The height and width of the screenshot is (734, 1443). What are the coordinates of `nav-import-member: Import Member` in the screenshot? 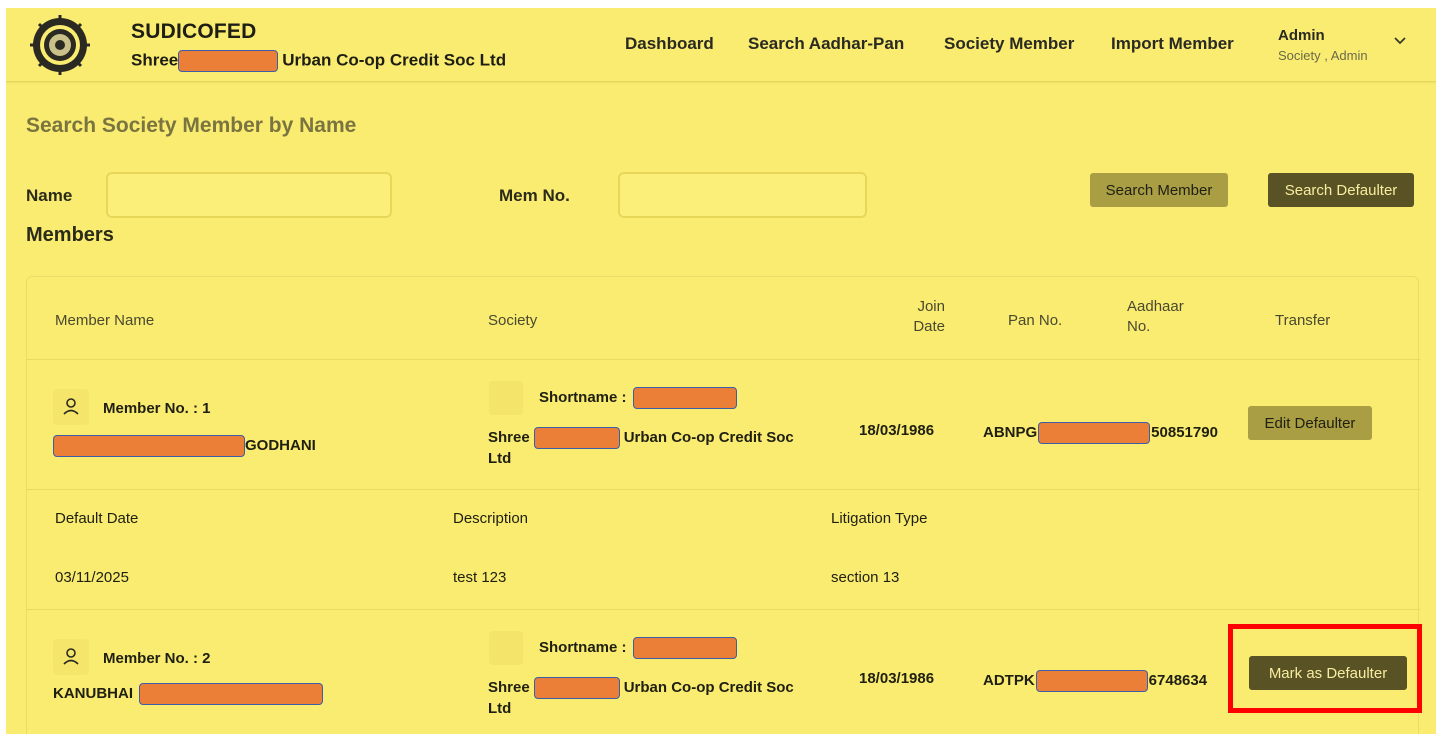 It's located at (1172, 44).